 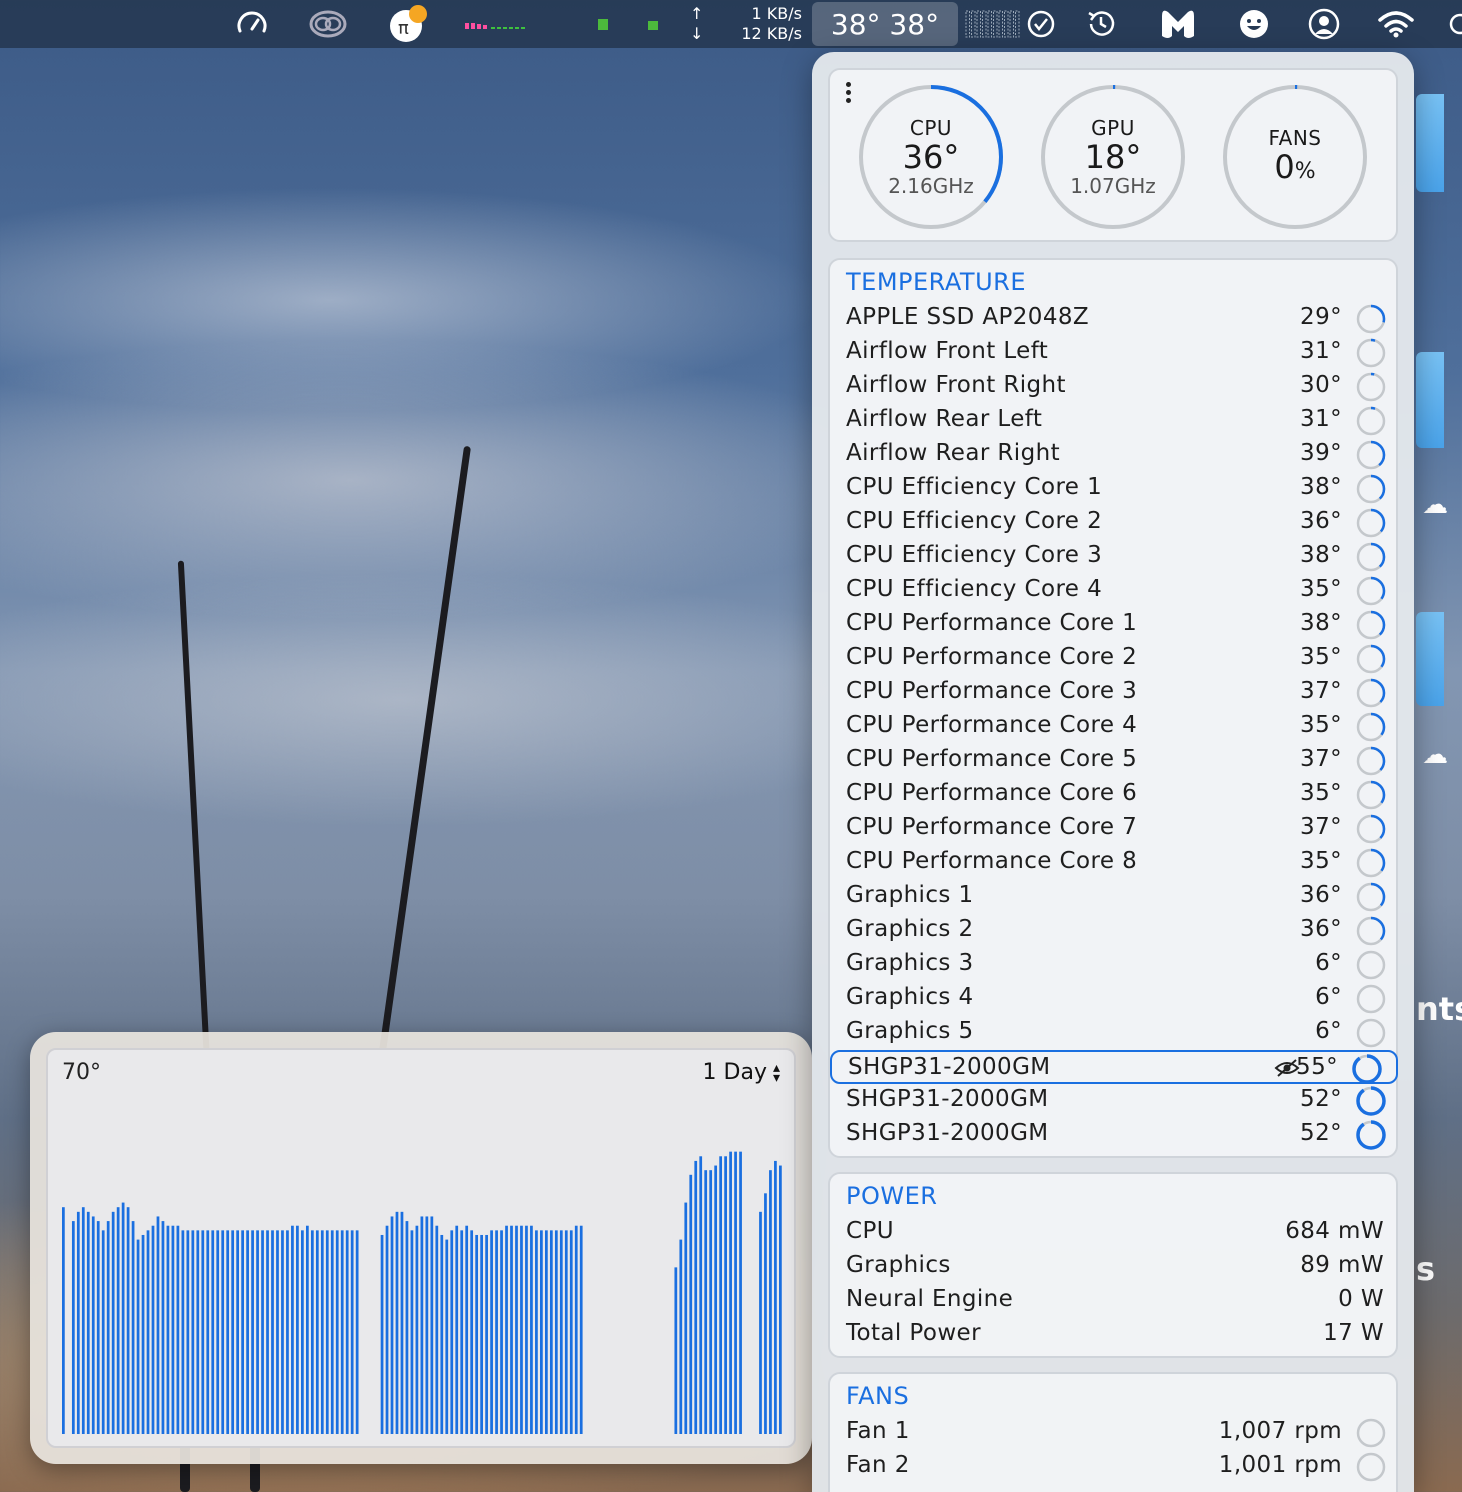 What do you see at coordinates (1321, 317) in the screenshot?
I see `row-value: 29°` at bounding box center [1321, 317].